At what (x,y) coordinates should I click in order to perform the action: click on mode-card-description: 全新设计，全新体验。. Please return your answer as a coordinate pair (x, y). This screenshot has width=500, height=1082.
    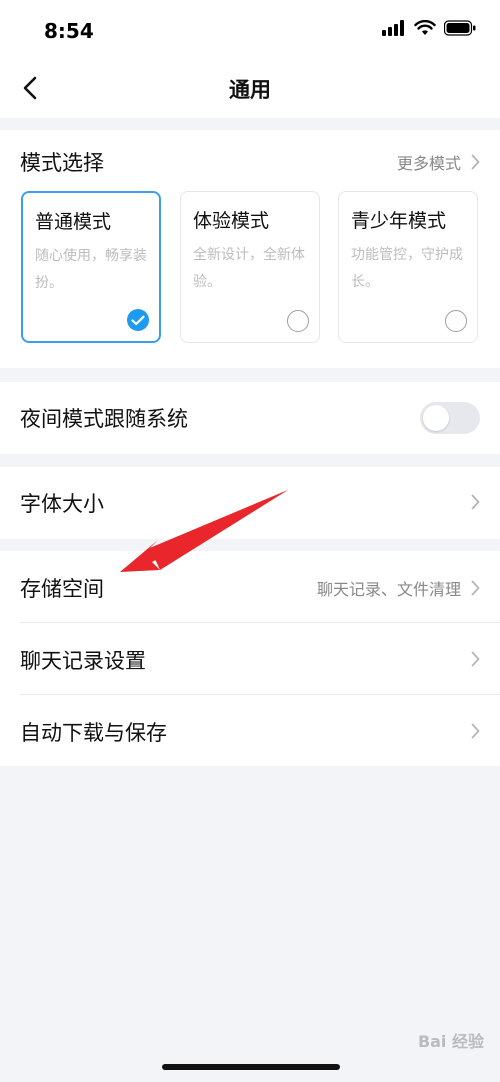
    Looking at the image, I should click on (249, 268).